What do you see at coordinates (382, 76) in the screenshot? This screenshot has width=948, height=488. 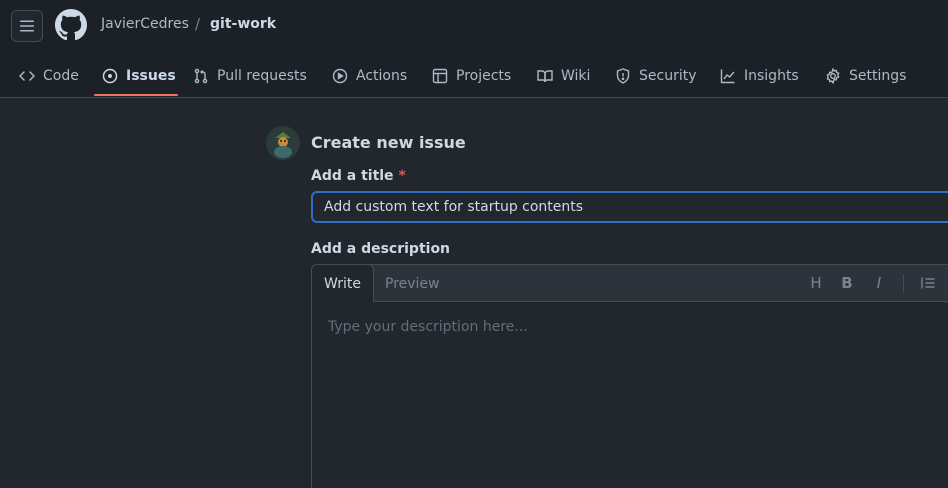 I see `tab-label: Actions` at bounding box center [382, 76].